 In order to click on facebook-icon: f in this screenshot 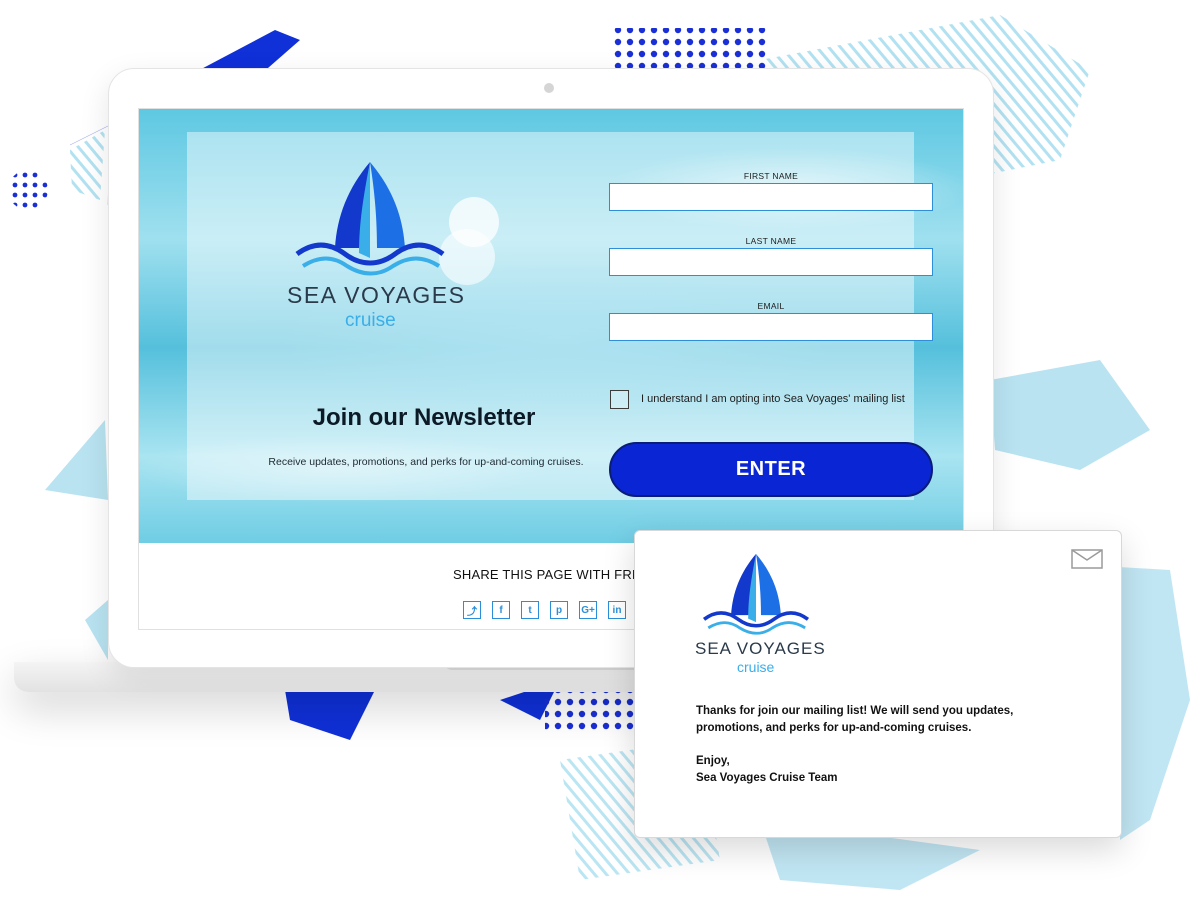, I will do `click(501, 610)`.